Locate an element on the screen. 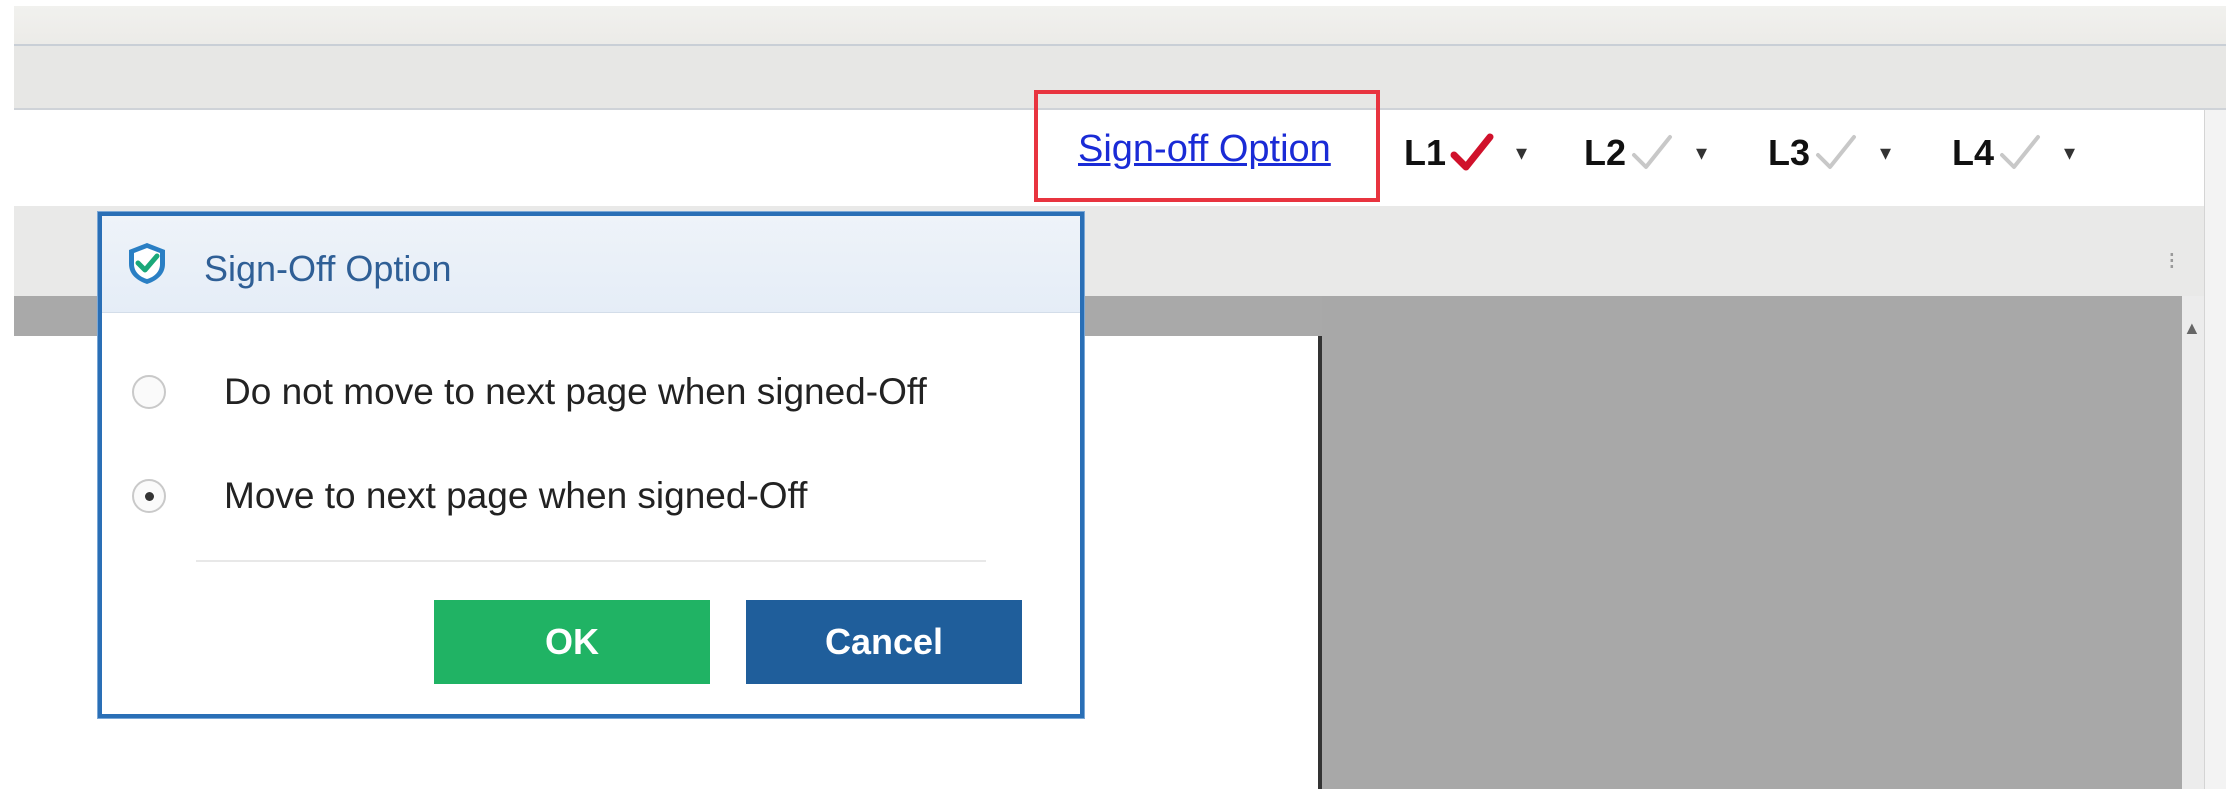 The image size is (2226, 789). tab-band is located at coordinates (1120, 26).